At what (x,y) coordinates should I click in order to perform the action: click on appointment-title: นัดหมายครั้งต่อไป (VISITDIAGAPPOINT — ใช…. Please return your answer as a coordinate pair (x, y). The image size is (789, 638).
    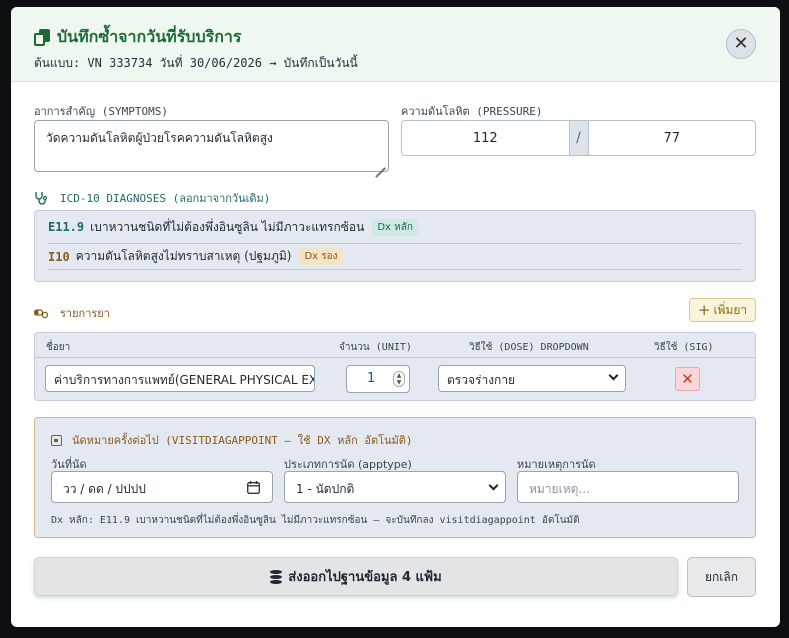
    Looking at the image, I should click on (232, 440).